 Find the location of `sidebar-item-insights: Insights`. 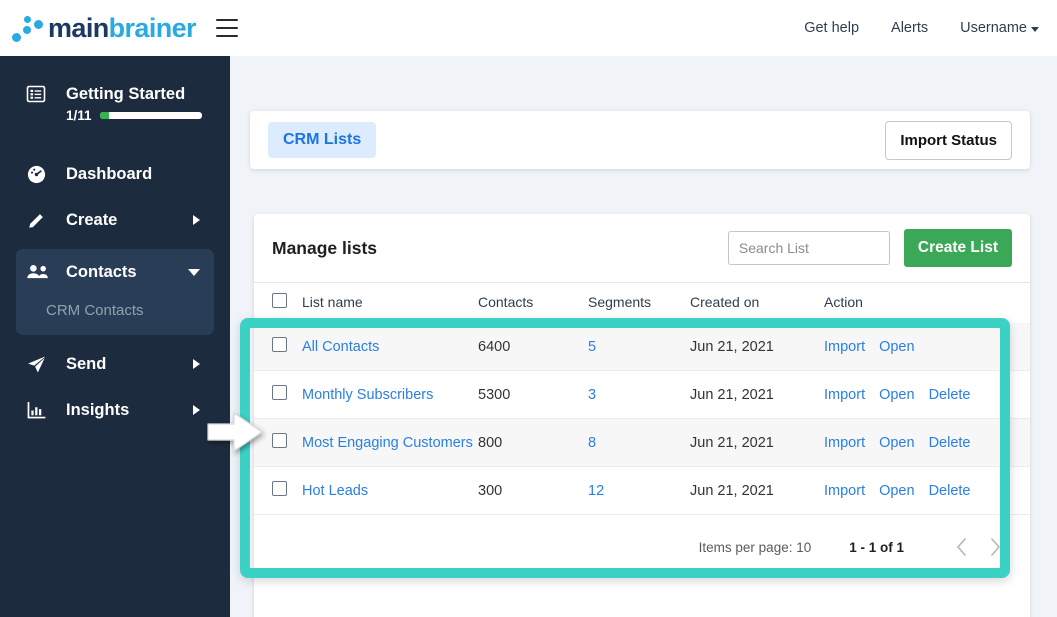

sidebar-item-insights: Insights is located at coordinates (115, 410).